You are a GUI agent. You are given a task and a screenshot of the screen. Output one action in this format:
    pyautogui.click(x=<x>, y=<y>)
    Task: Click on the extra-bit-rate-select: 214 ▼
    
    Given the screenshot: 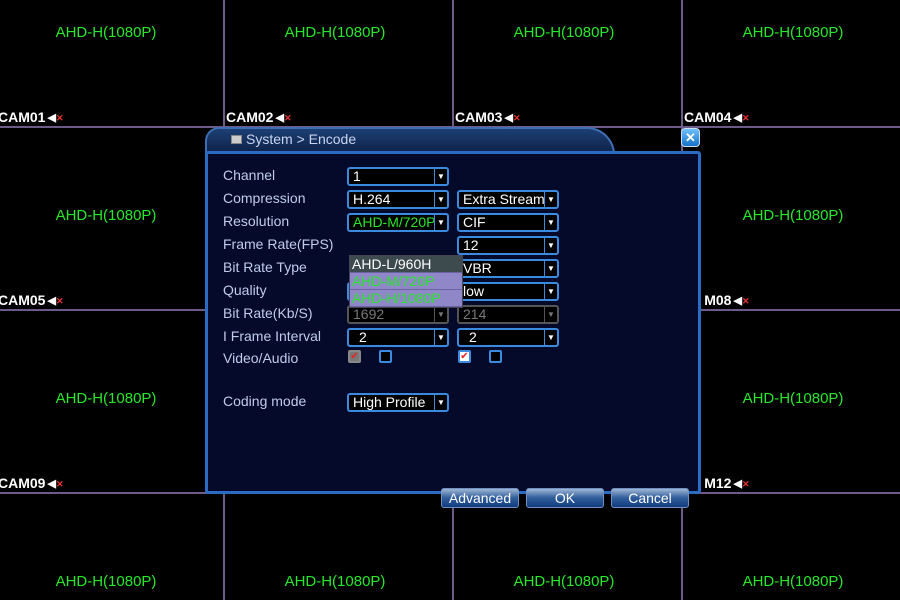 What is the action you would take?
    pyautogui.click(x=508, y=314)
    